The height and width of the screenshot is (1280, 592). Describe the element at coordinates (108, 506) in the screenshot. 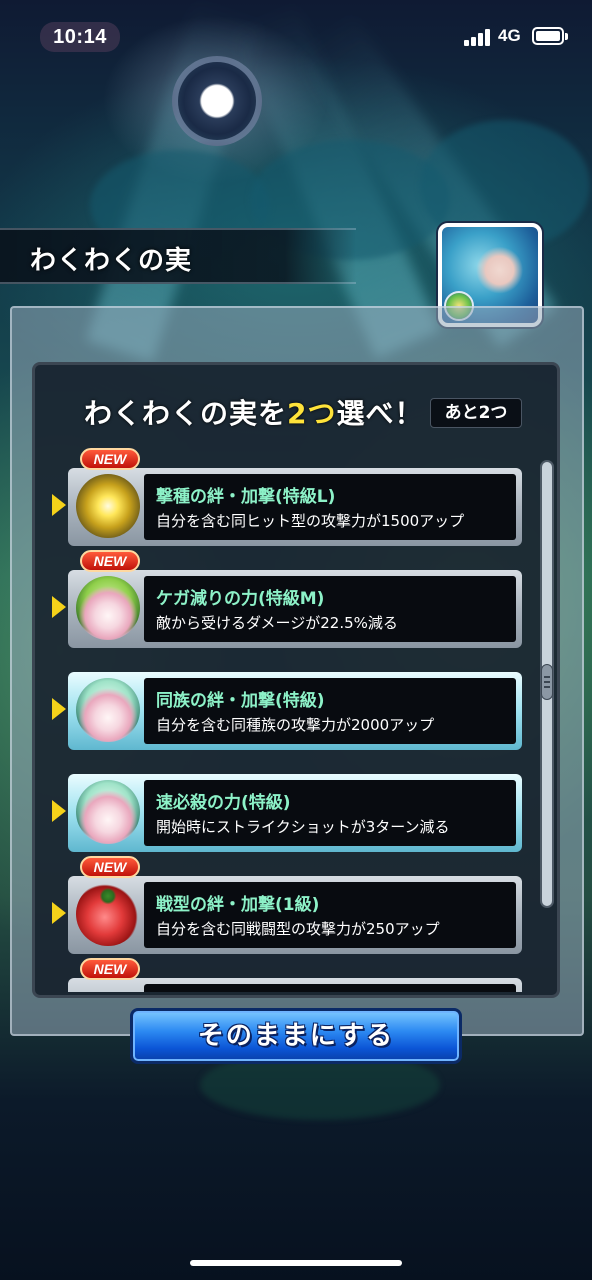

I see `gold-fruit-icon` at that location.